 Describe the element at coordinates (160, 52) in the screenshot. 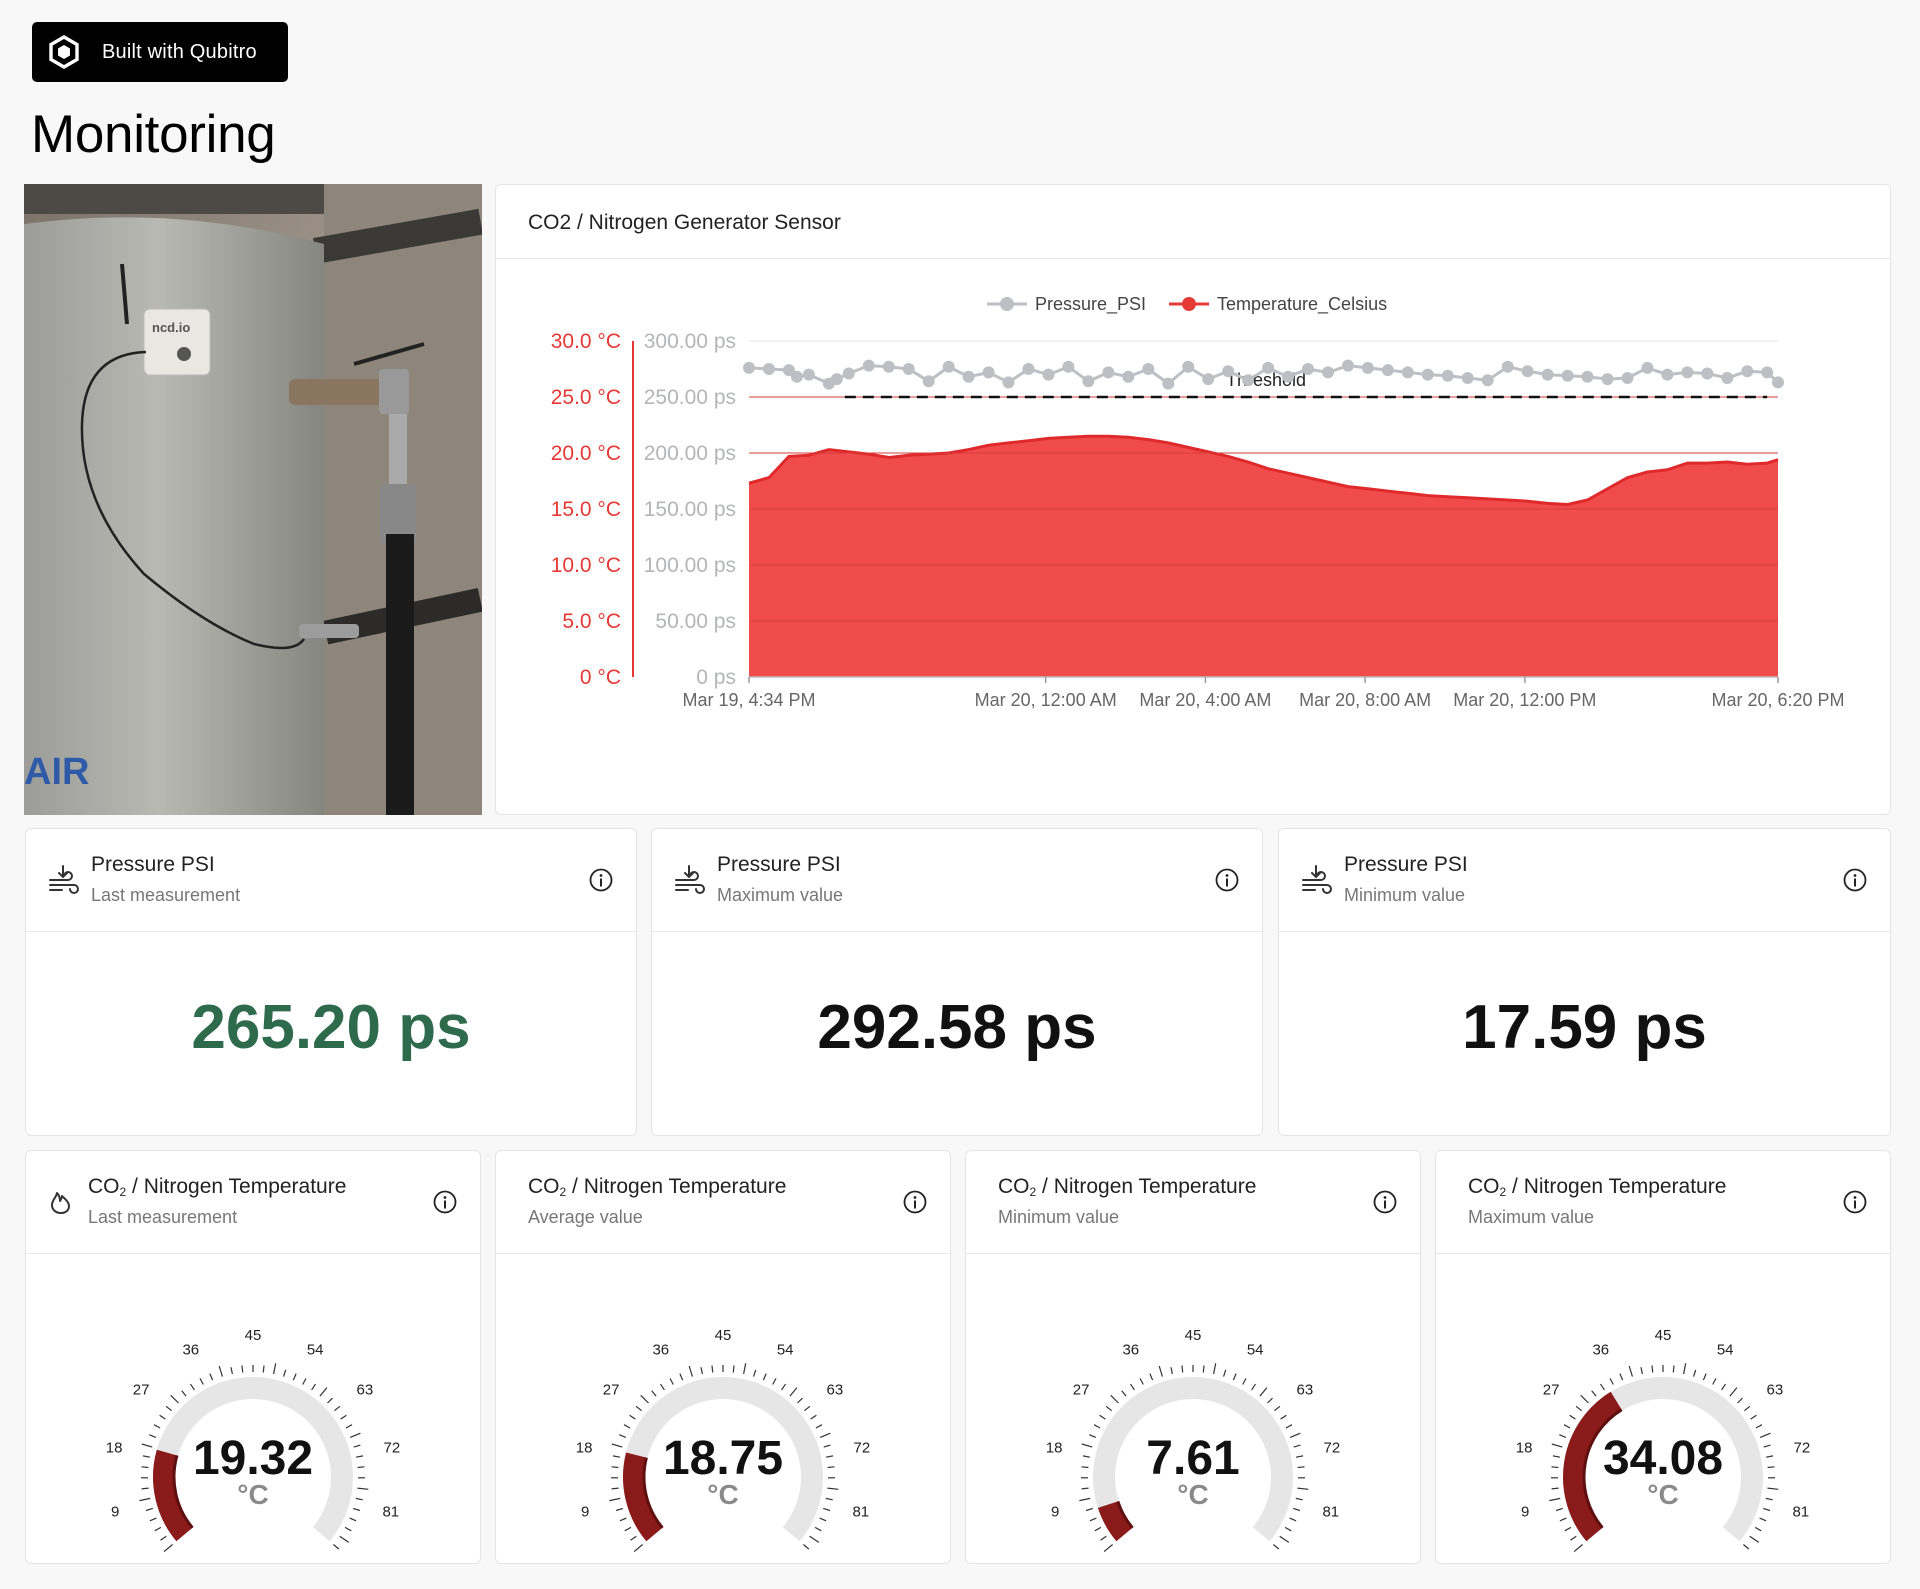

I see `built-with-qubitro-badge: Built with Qubitro` at that location.